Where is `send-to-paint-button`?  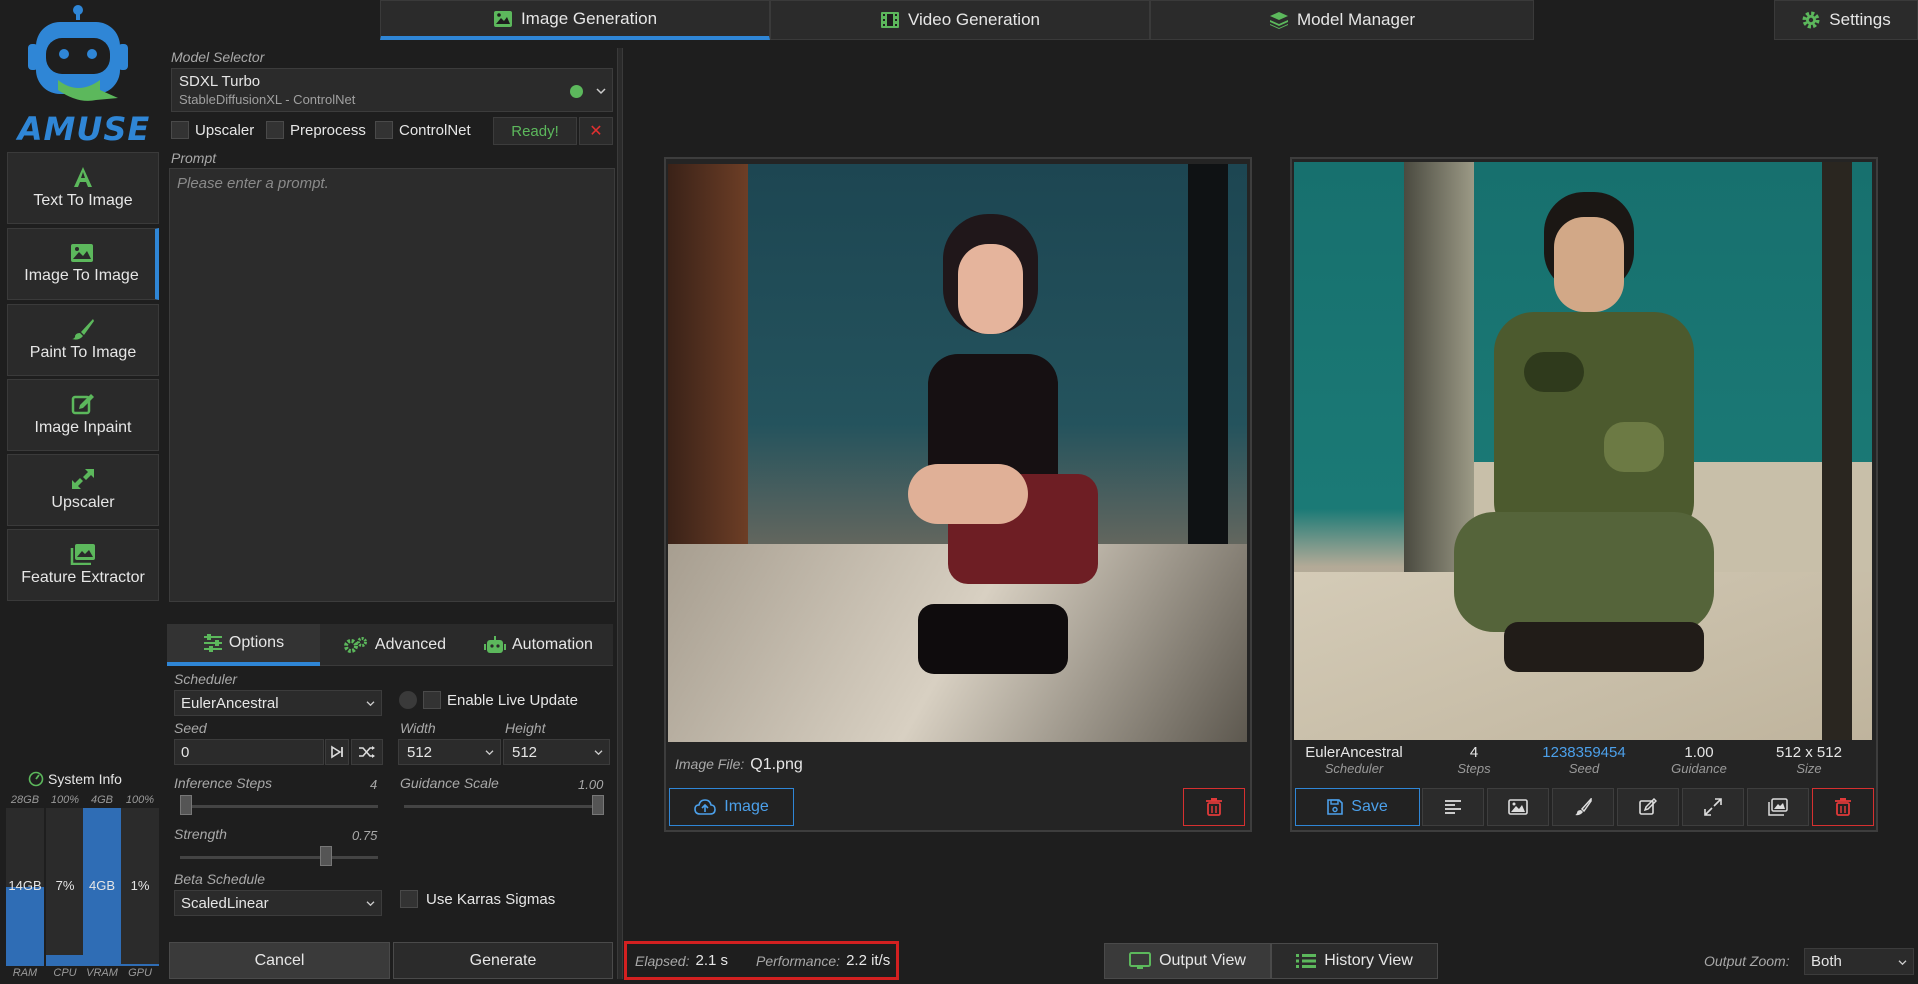 send-to-paint-button is located at coordinates (1583, 807).